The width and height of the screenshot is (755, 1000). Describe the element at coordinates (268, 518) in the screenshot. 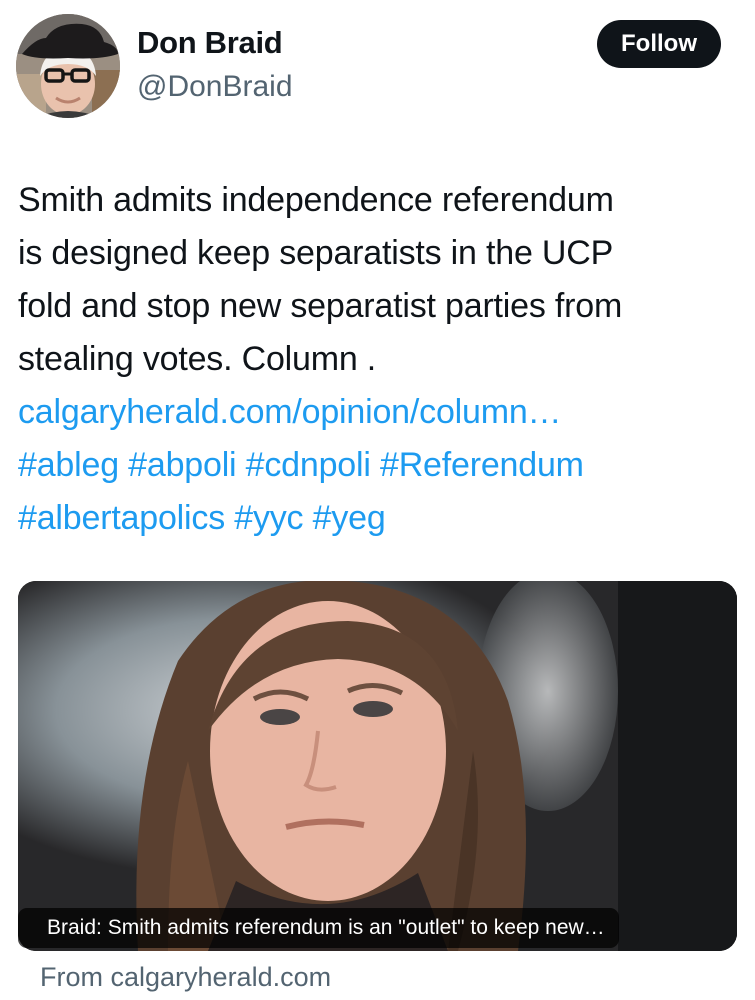

I see `hashtag-yyc: #yyc` at that location.